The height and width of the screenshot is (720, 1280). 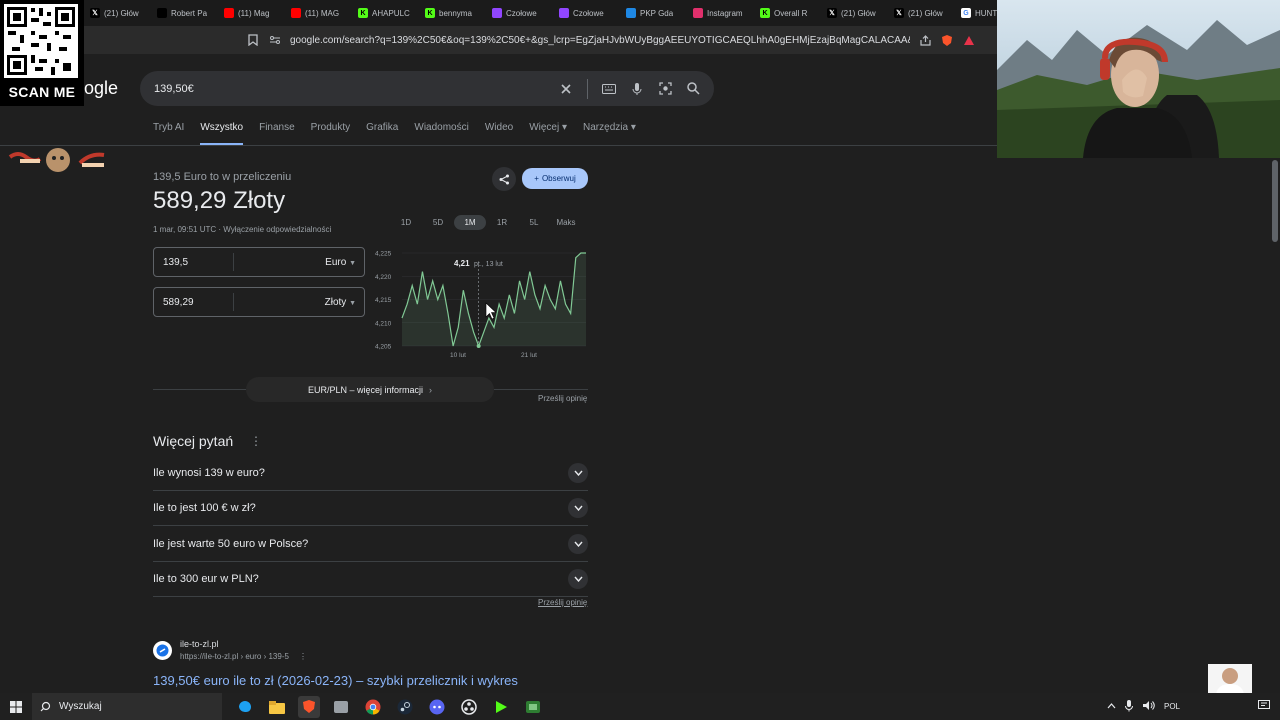 I want to click on lens-icon, so click(x=665, y=89).